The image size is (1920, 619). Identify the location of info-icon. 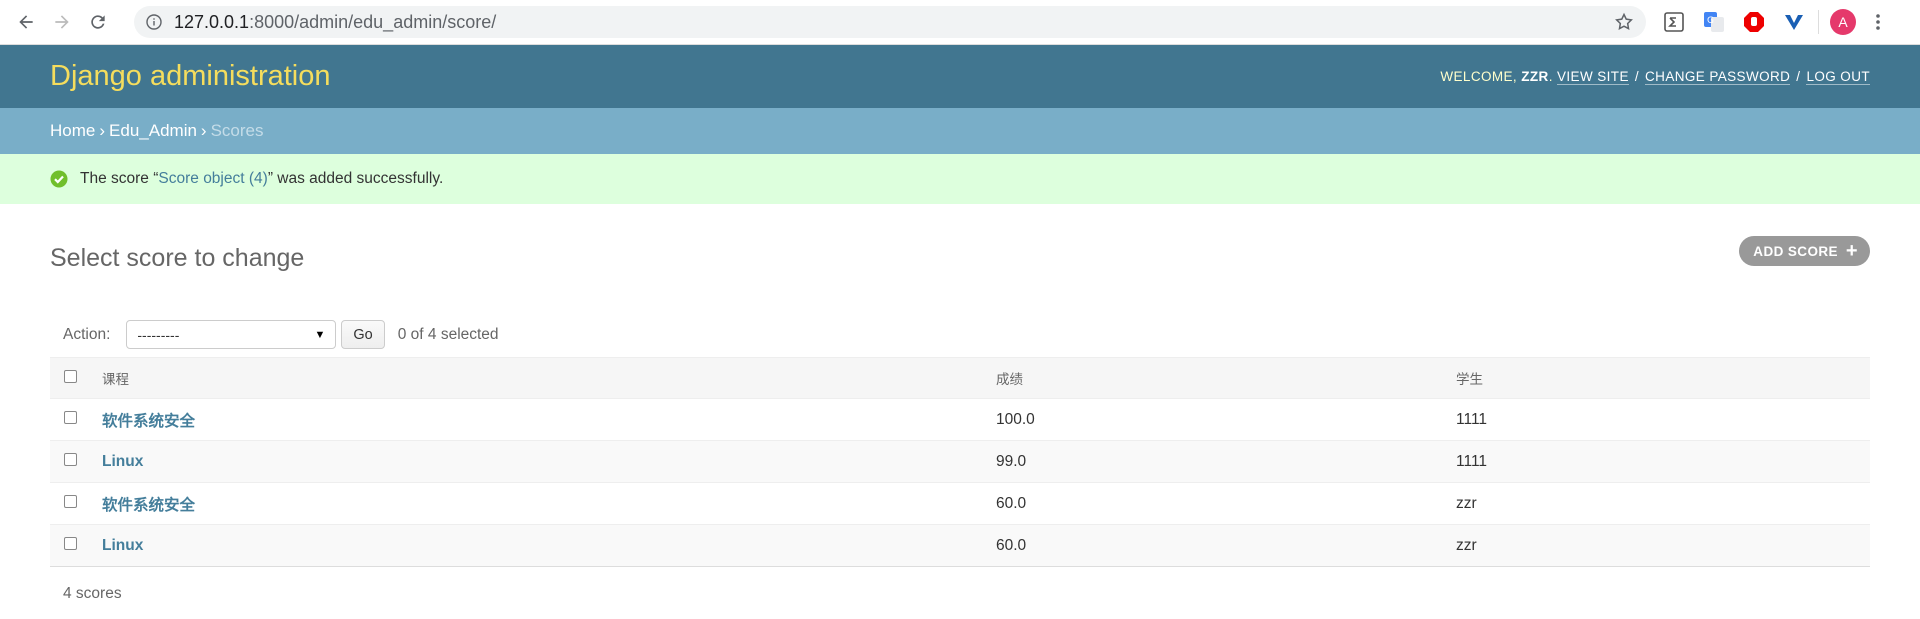
(154, 22).